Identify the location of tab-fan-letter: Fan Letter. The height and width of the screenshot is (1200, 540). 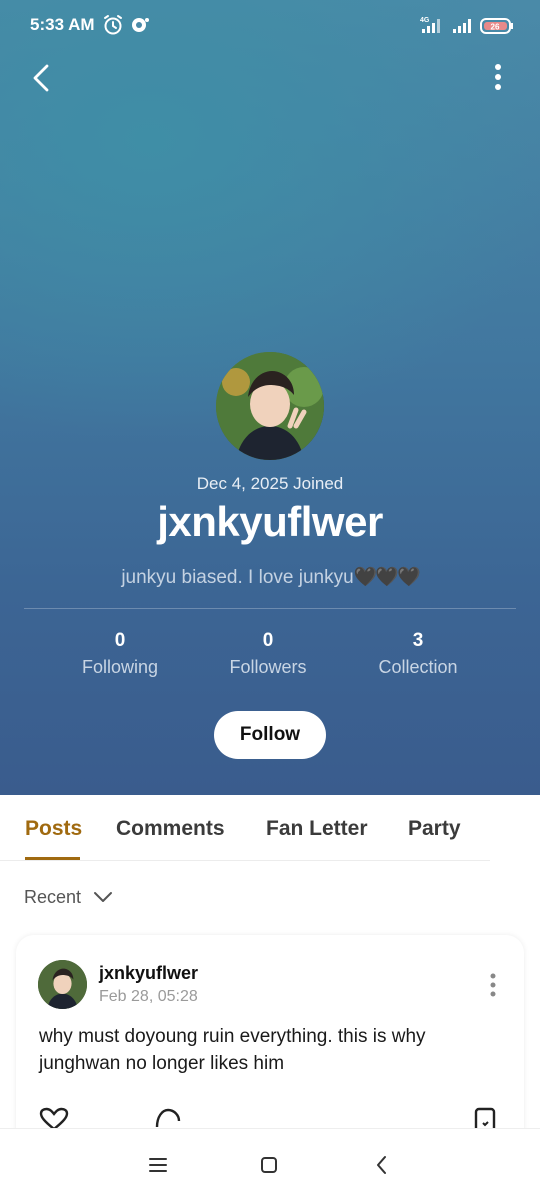
(317, 829).